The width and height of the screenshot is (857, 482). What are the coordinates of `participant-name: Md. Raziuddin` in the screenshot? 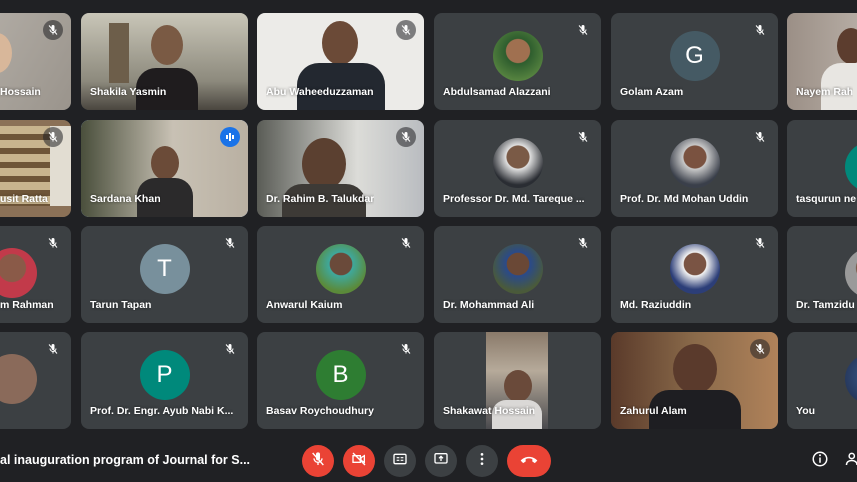 It's located at (656, 305).